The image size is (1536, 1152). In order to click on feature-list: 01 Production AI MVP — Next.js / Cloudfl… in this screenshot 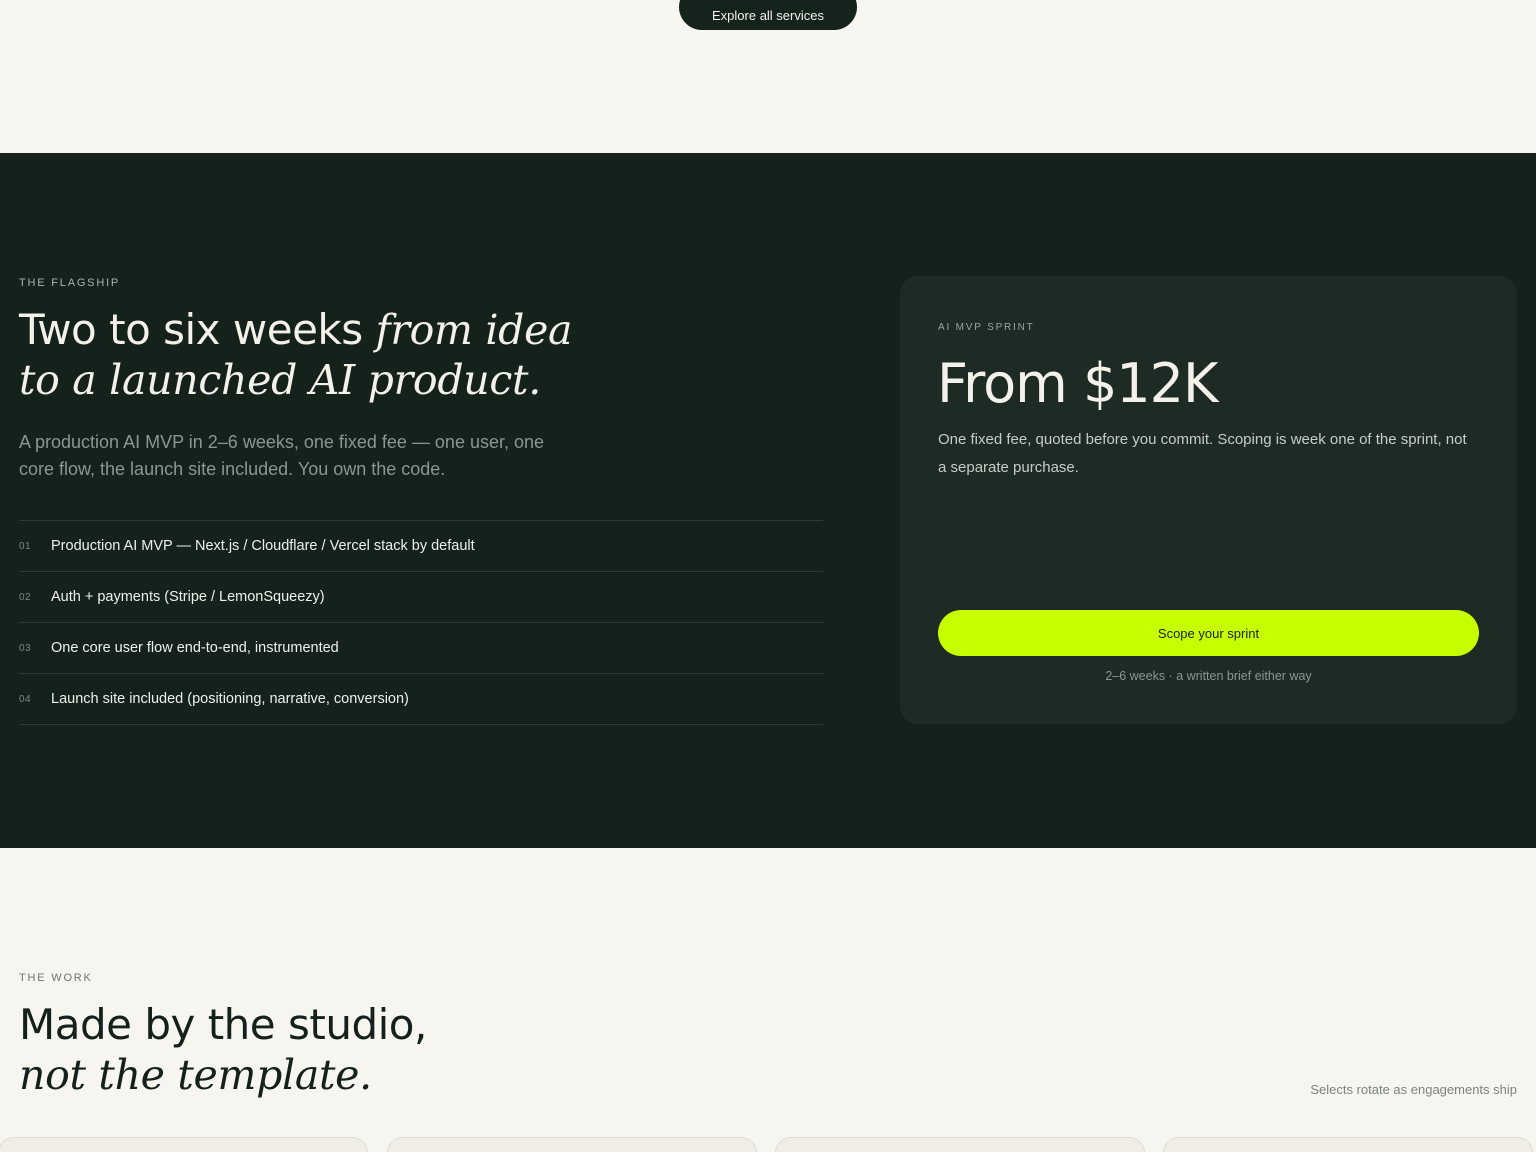, I will do `click(421, 622)`.